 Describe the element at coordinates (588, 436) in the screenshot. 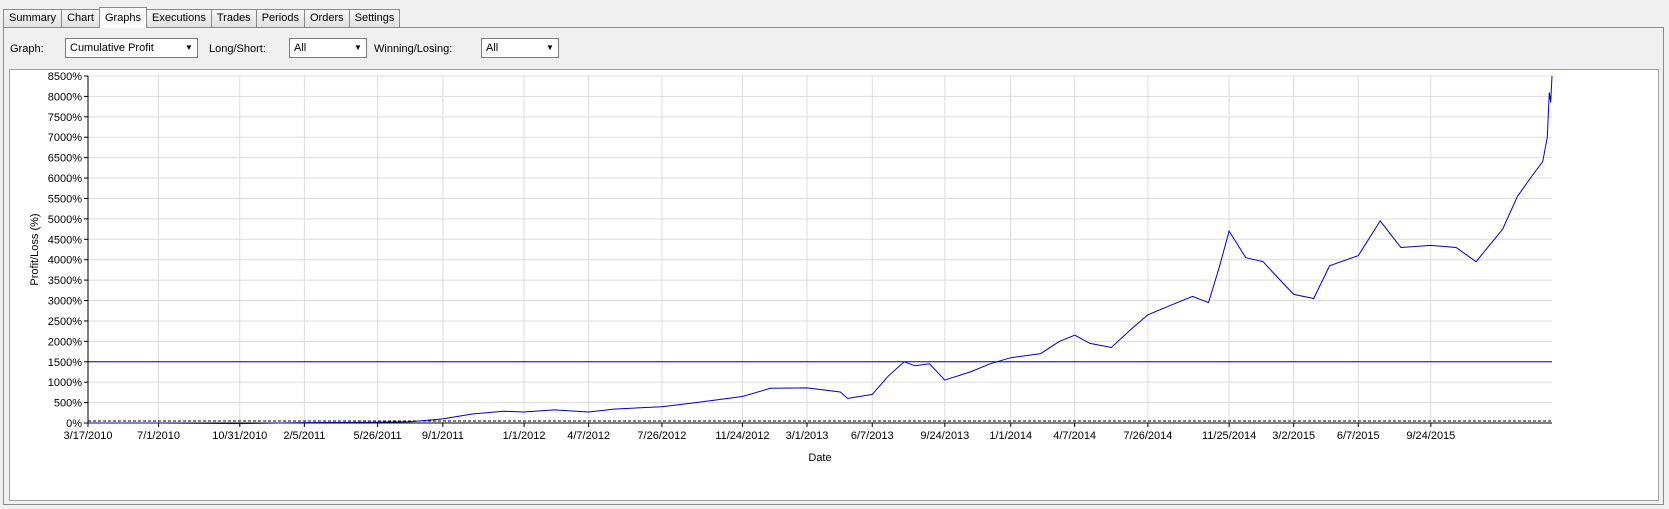

I see `x-tick-label: 4/7/2012` at that location.